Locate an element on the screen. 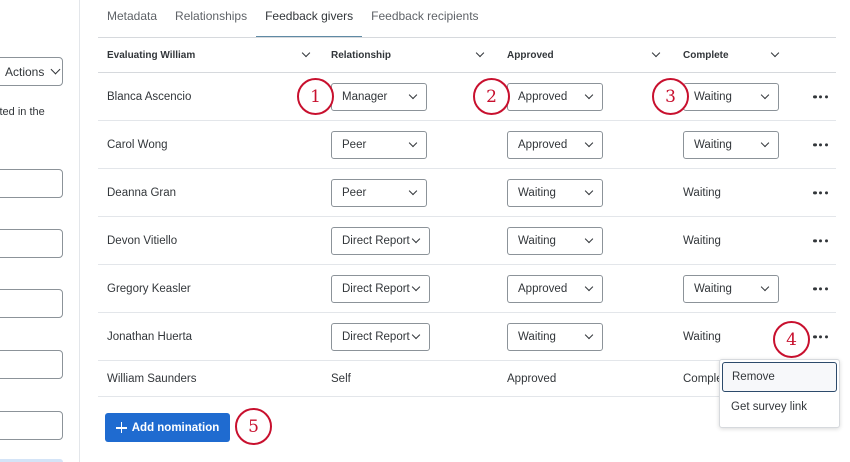 Image resolution: width=850 pixels, height=462 pixels. evaluator-name-cell: Jonathan Huerta is located at coordinates (149, 336).